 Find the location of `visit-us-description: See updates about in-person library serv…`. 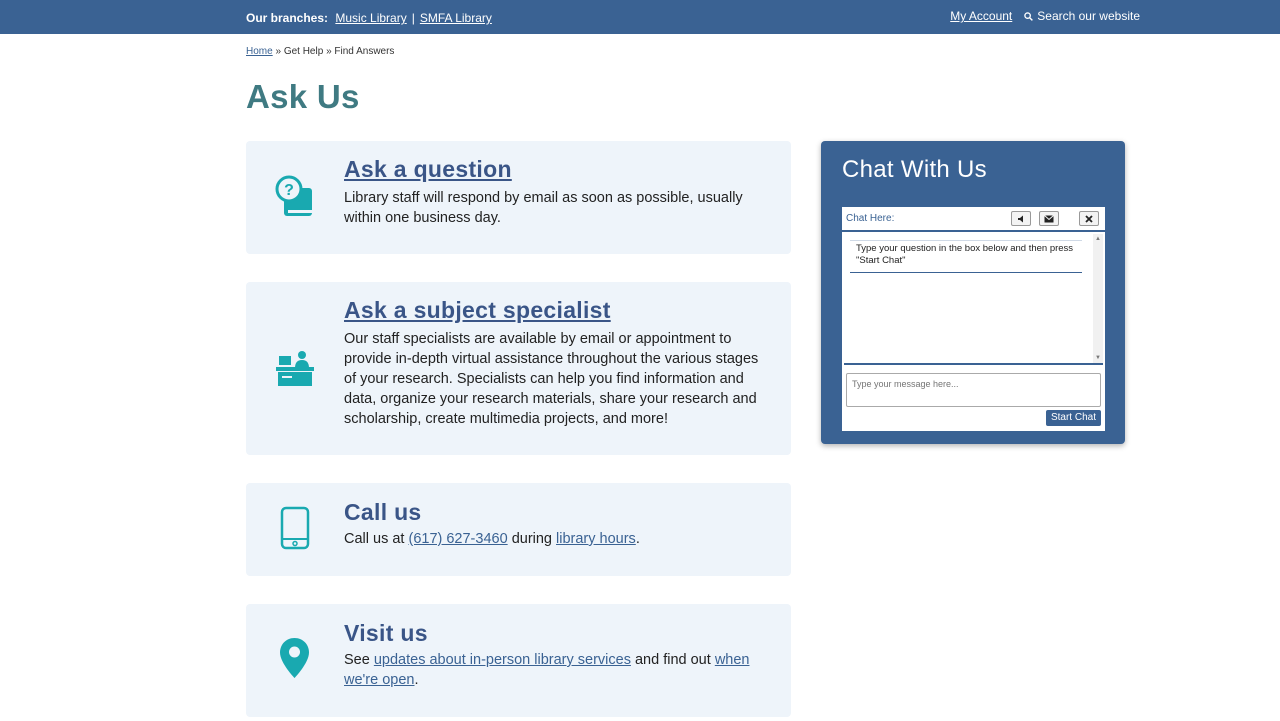

visit-us-description: See updates about in-person library serv… is located at coordinates (558, 670).